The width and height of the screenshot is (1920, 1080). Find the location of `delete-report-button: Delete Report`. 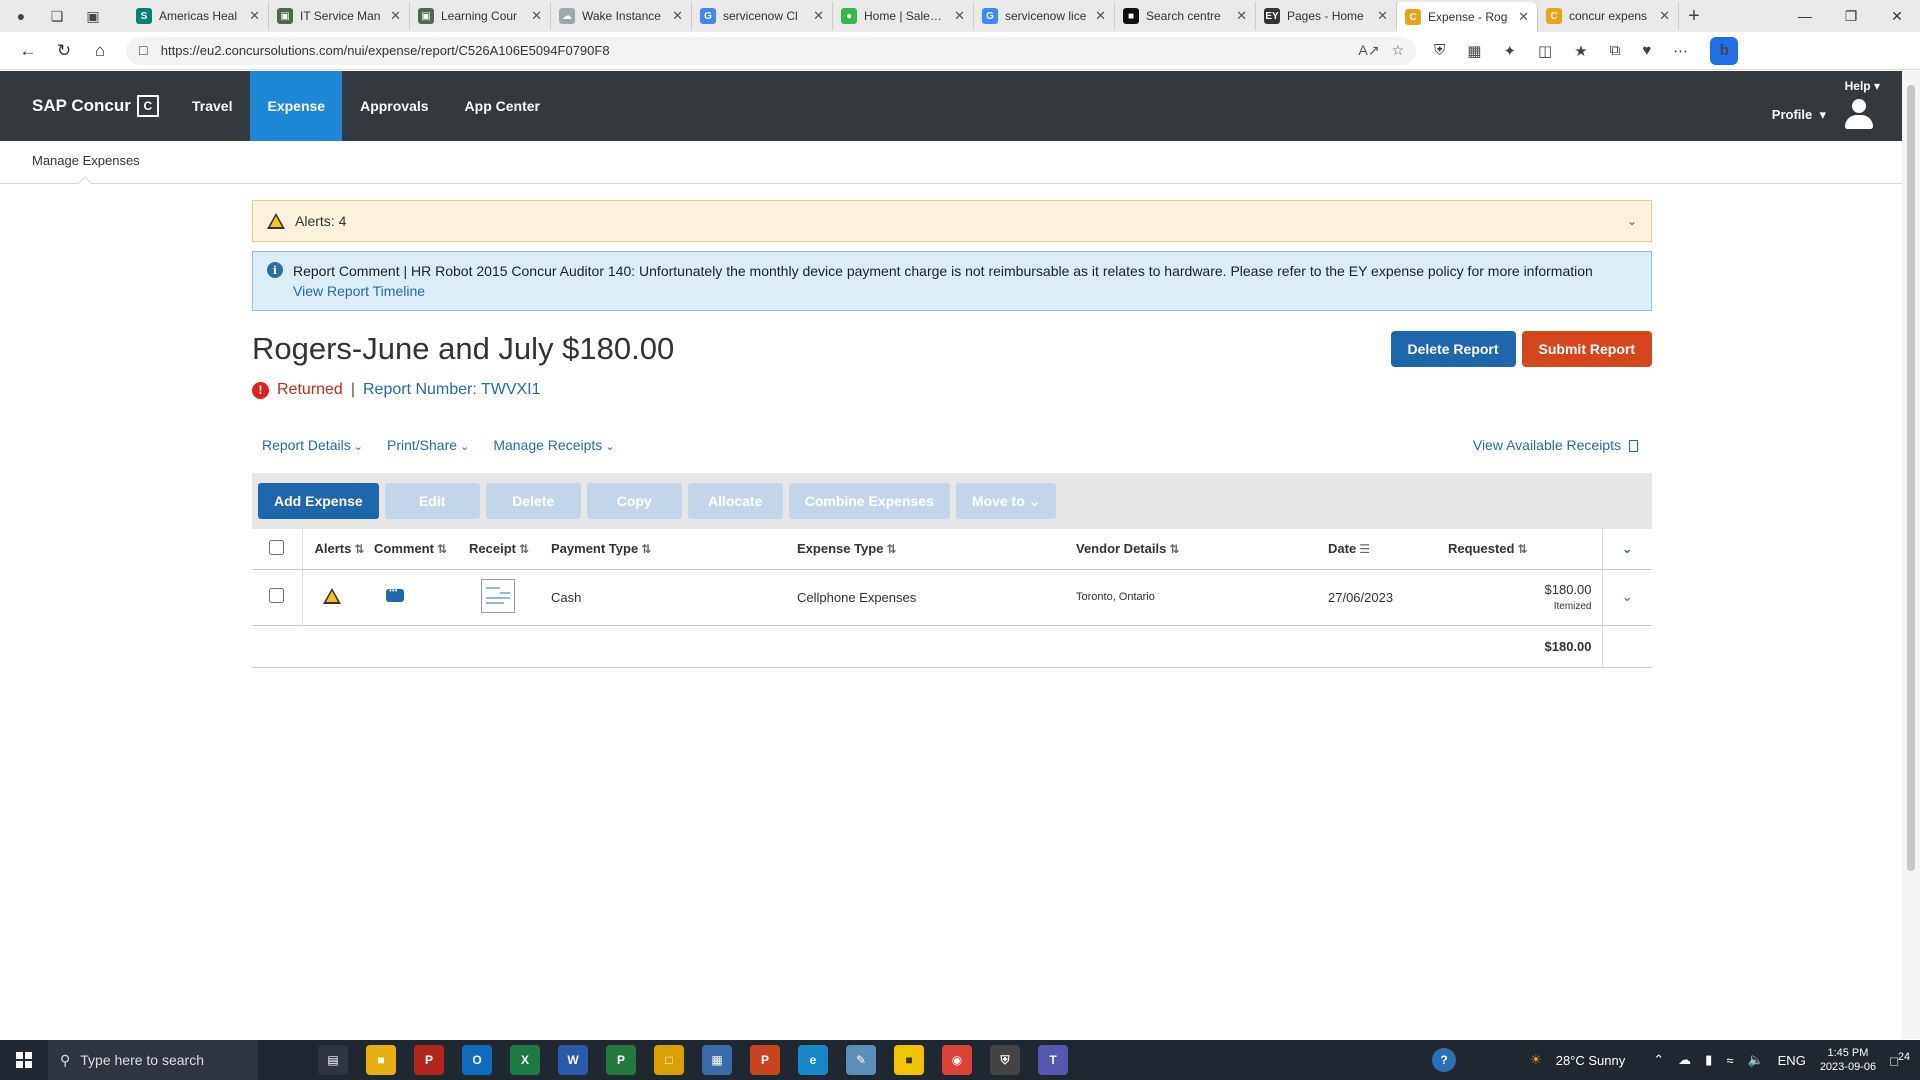

delete-report-button: Delete Report is located at coordinates (1453, 349).